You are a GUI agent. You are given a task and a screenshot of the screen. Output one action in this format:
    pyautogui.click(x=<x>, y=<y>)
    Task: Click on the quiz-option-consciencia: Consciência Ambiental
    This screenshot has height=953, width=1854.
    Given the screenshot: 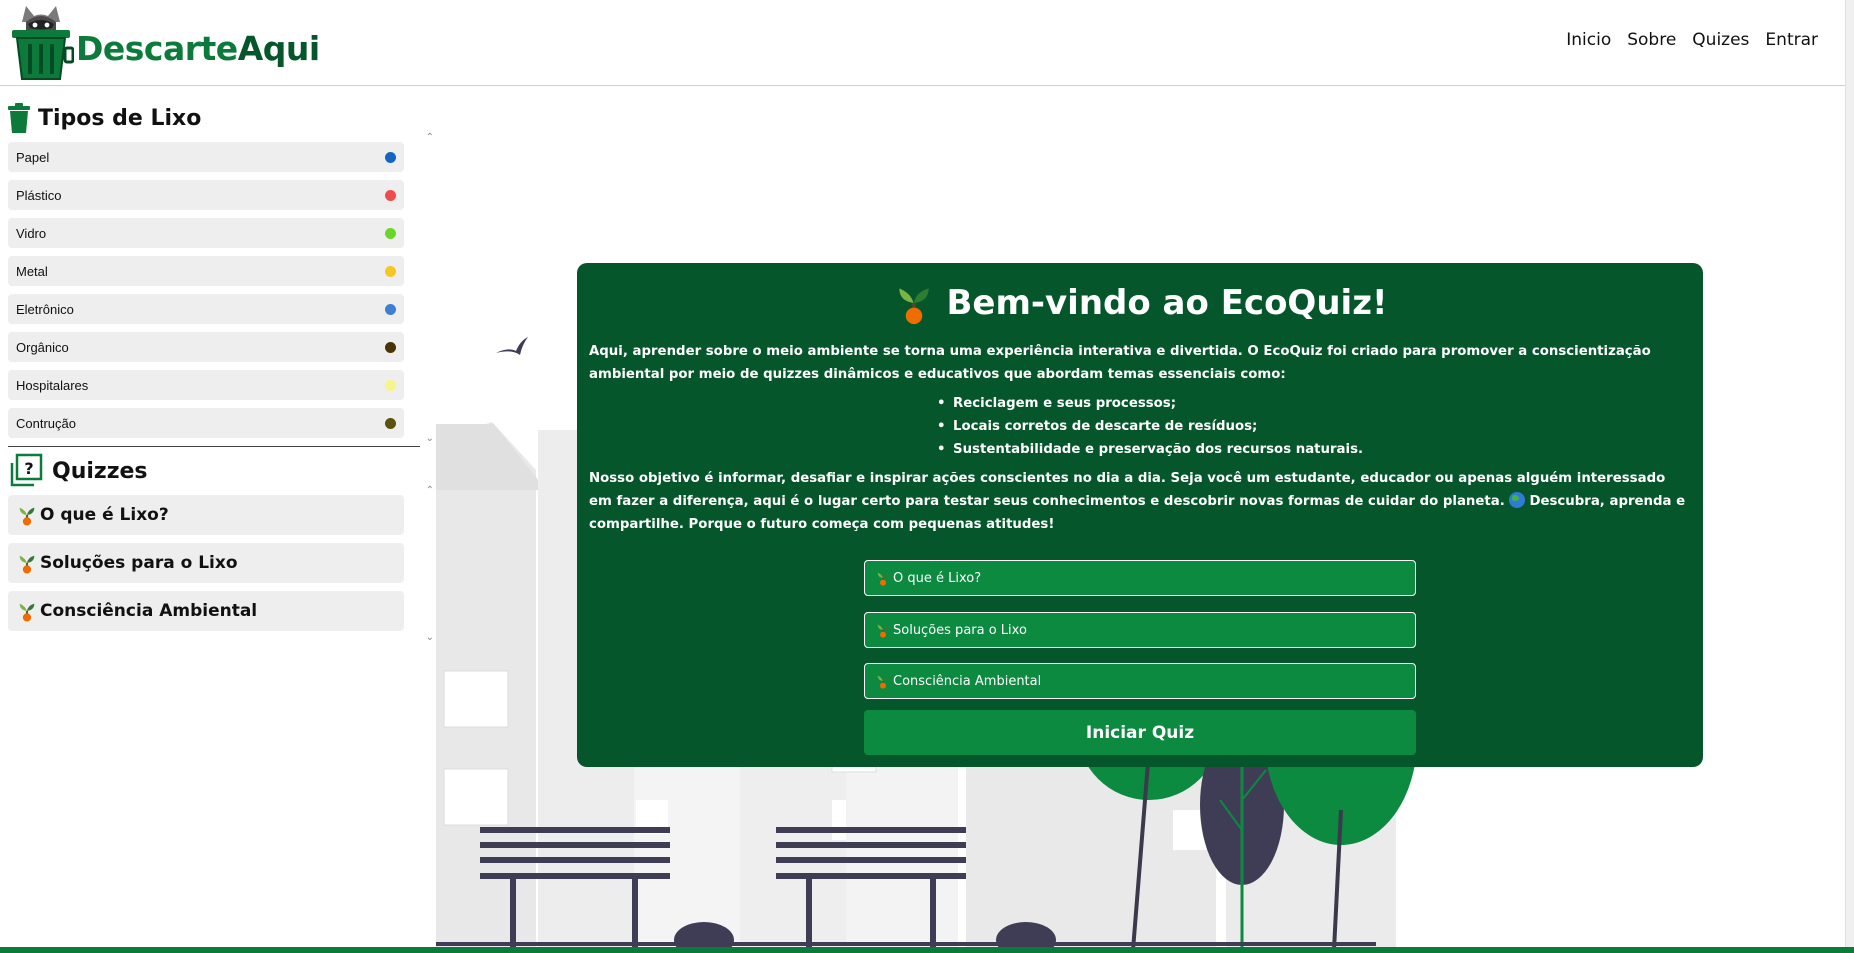 What is the action you would take?
    pyautogui.click(x=1140, y=681)
    